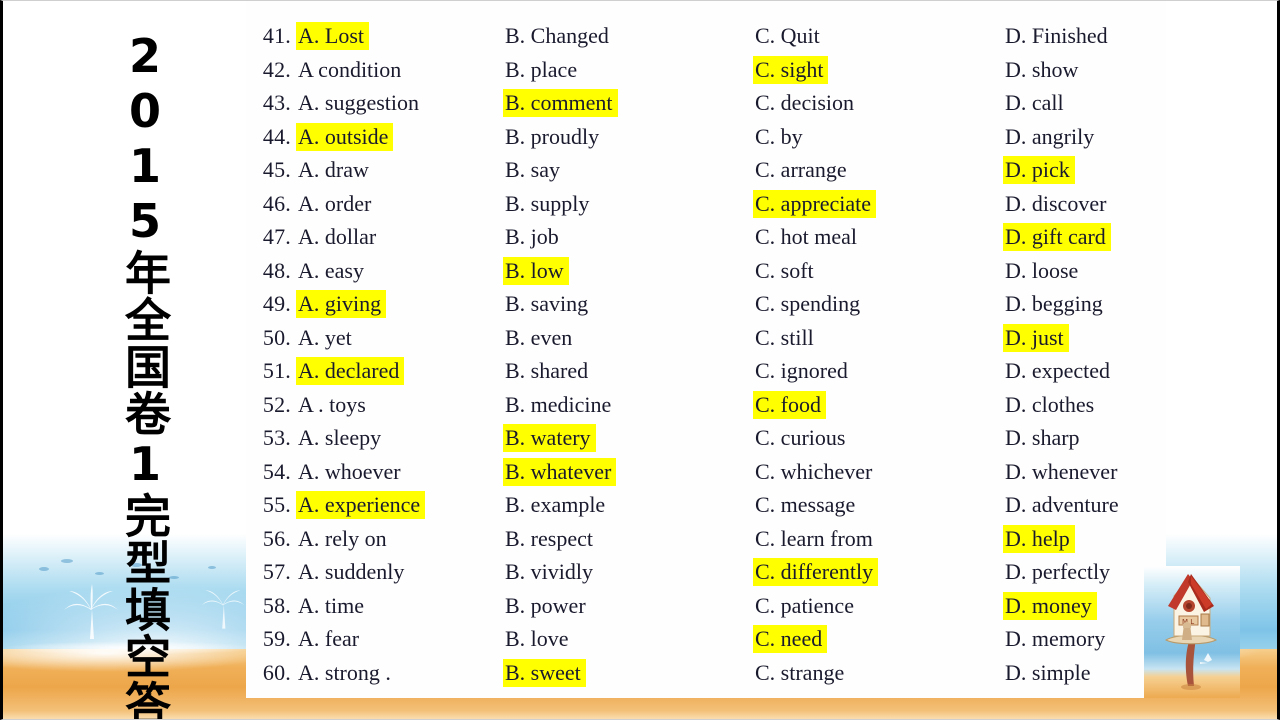  I want to click on highlighted-answer: D. help, so click(1039, 538).